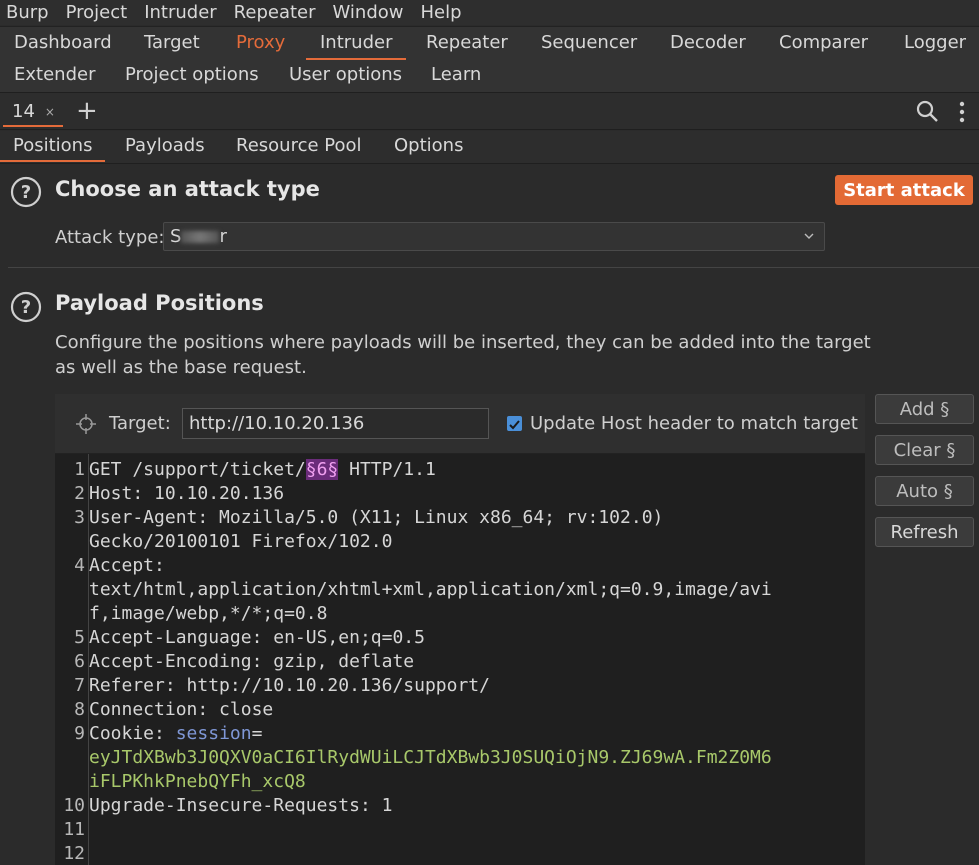 The height and width of the screenshot is (865, 979). Describe the element at coordinates (172, 42) in the screenshot. I see `tab-target: Target` at that location.